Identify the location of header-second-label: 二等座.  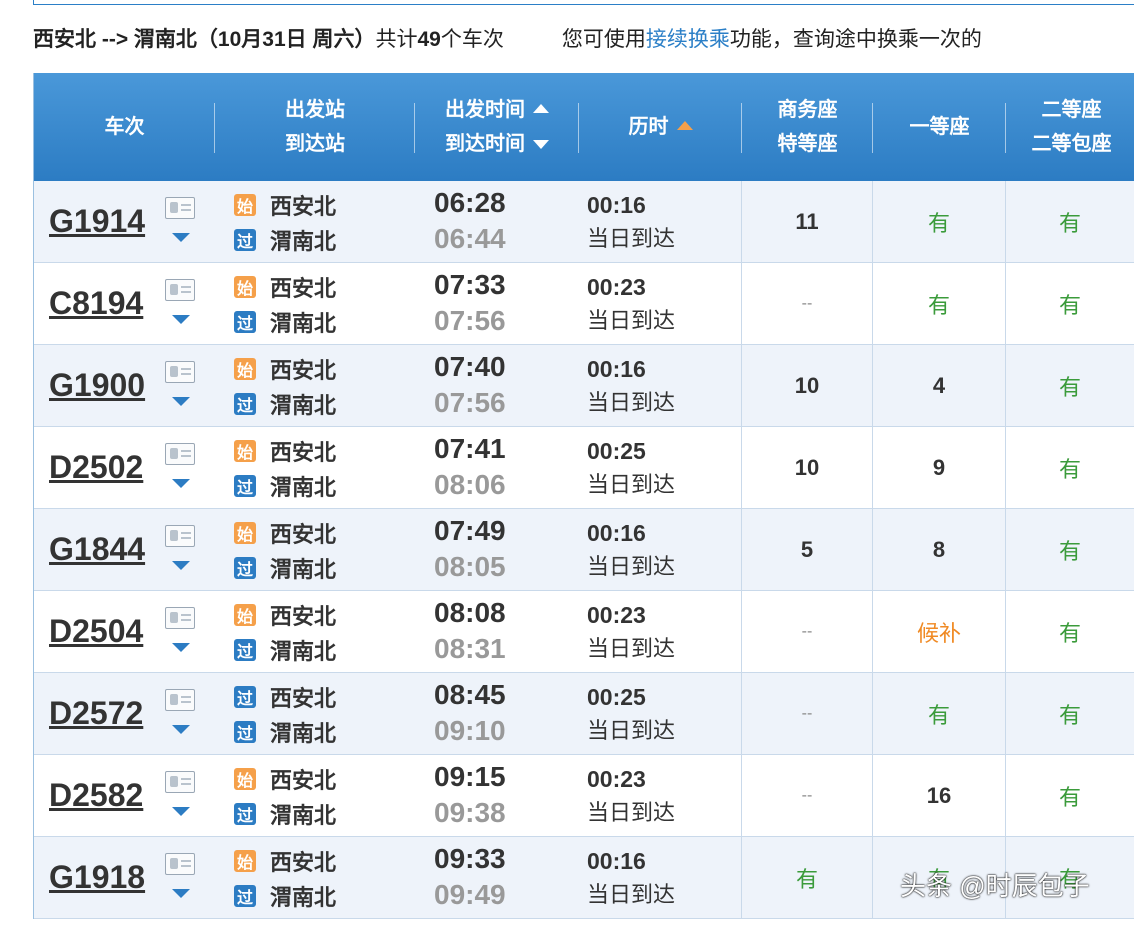
(1071, 110).